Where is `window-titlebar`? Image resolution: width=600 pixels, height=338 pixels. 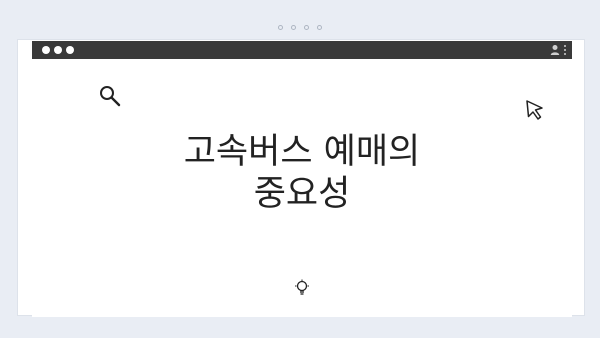 window-titlebar is located at coordinates (302, 50).